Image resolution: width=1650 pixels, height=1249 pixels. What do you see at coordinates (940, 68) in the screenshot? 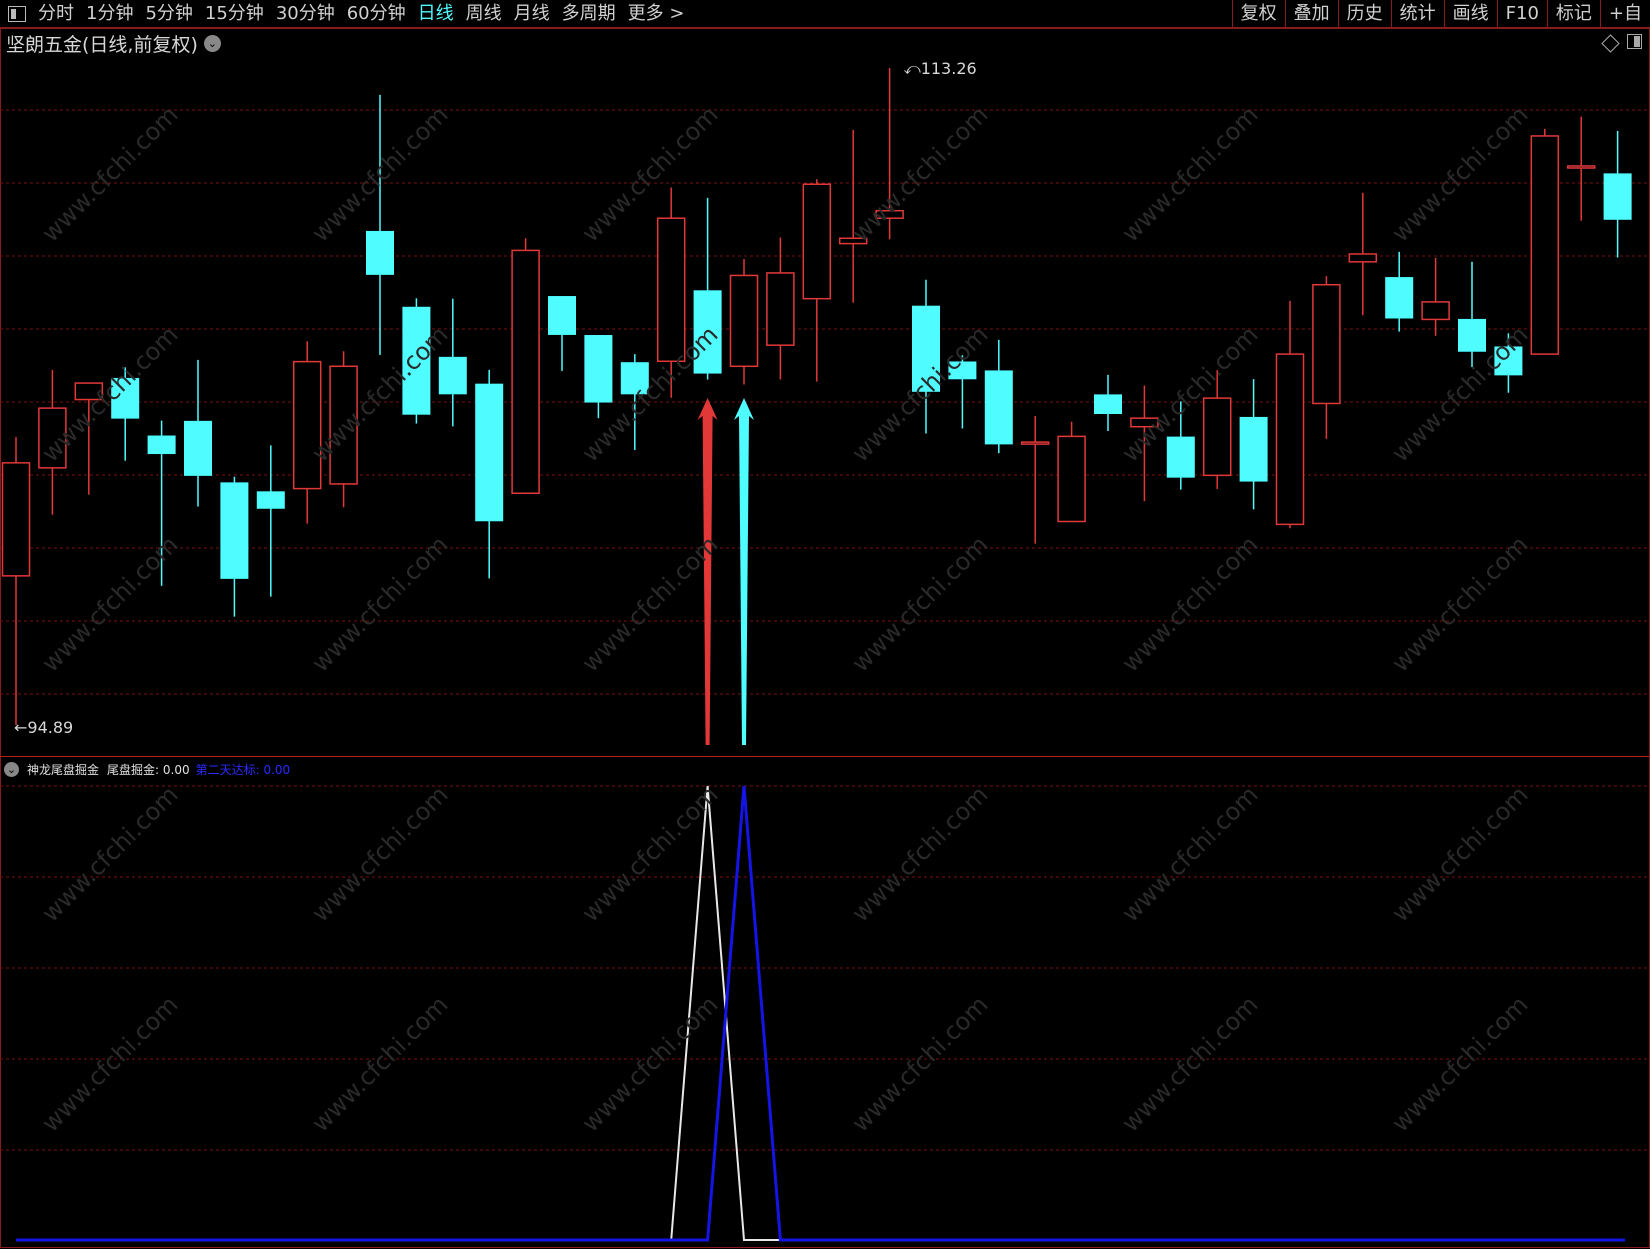
I see `high-price-label: ⤺113.26` at bounding box center [940, 68].